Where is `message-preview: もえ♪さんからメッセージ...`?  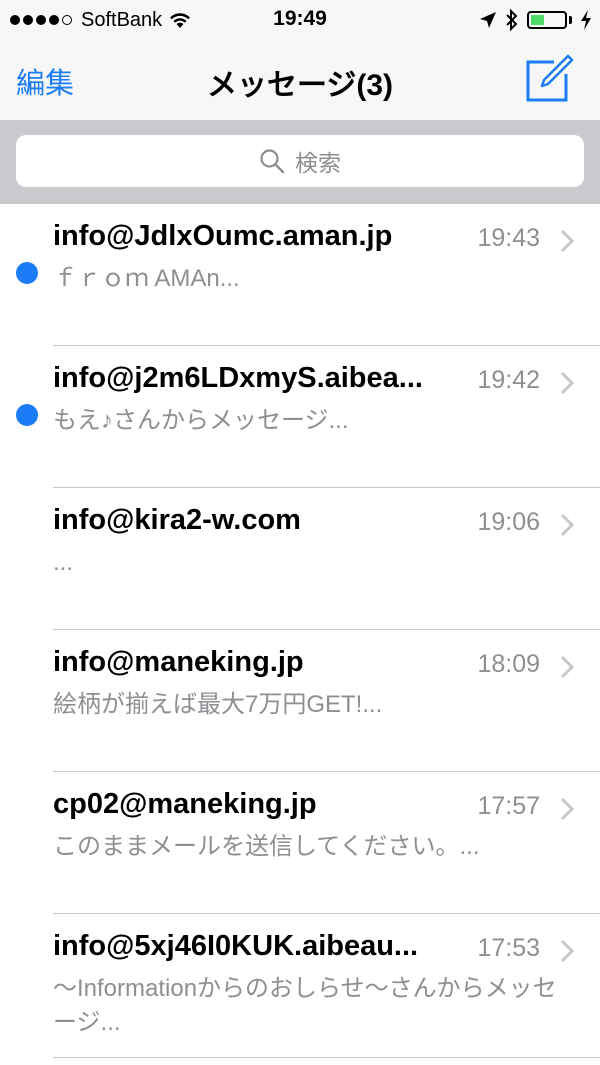 message-preview: もえ♪さんからメッセージ... is located at coordinates (201, 420).